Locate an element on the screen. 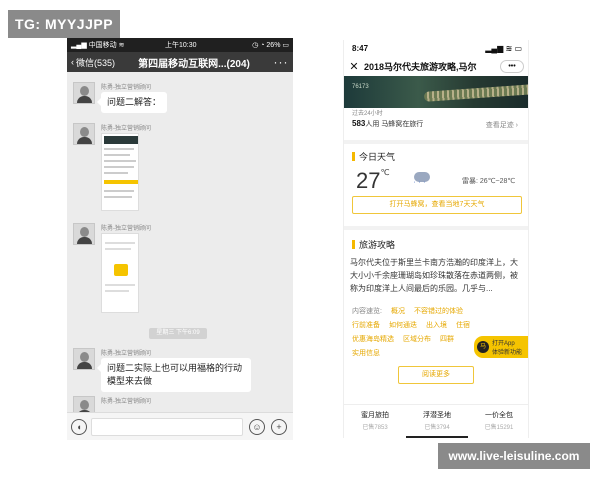 Image resolution: width=600 pixels, height=480 pixels. product-tabs: 蜜月旅拍 已售7853 浮潜圣地 已售3794 一价全包 已售15291 is located at coordinates (436, 421).